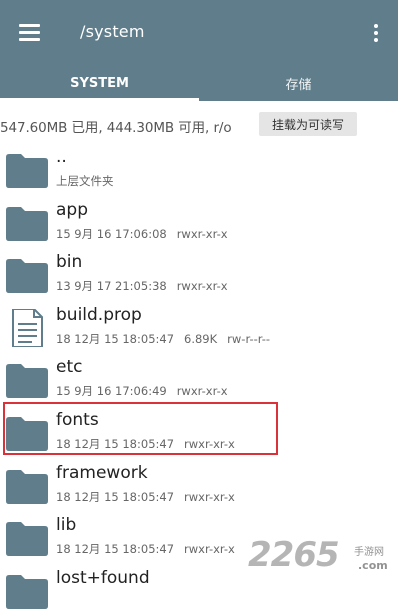 This screenshot has height=614, width=398. Describe the element at coordinates (199, 272) in the screenshot. I see `file-row: bin 13 9月 17 21:05:38 rwxr-xr-x` at that location.